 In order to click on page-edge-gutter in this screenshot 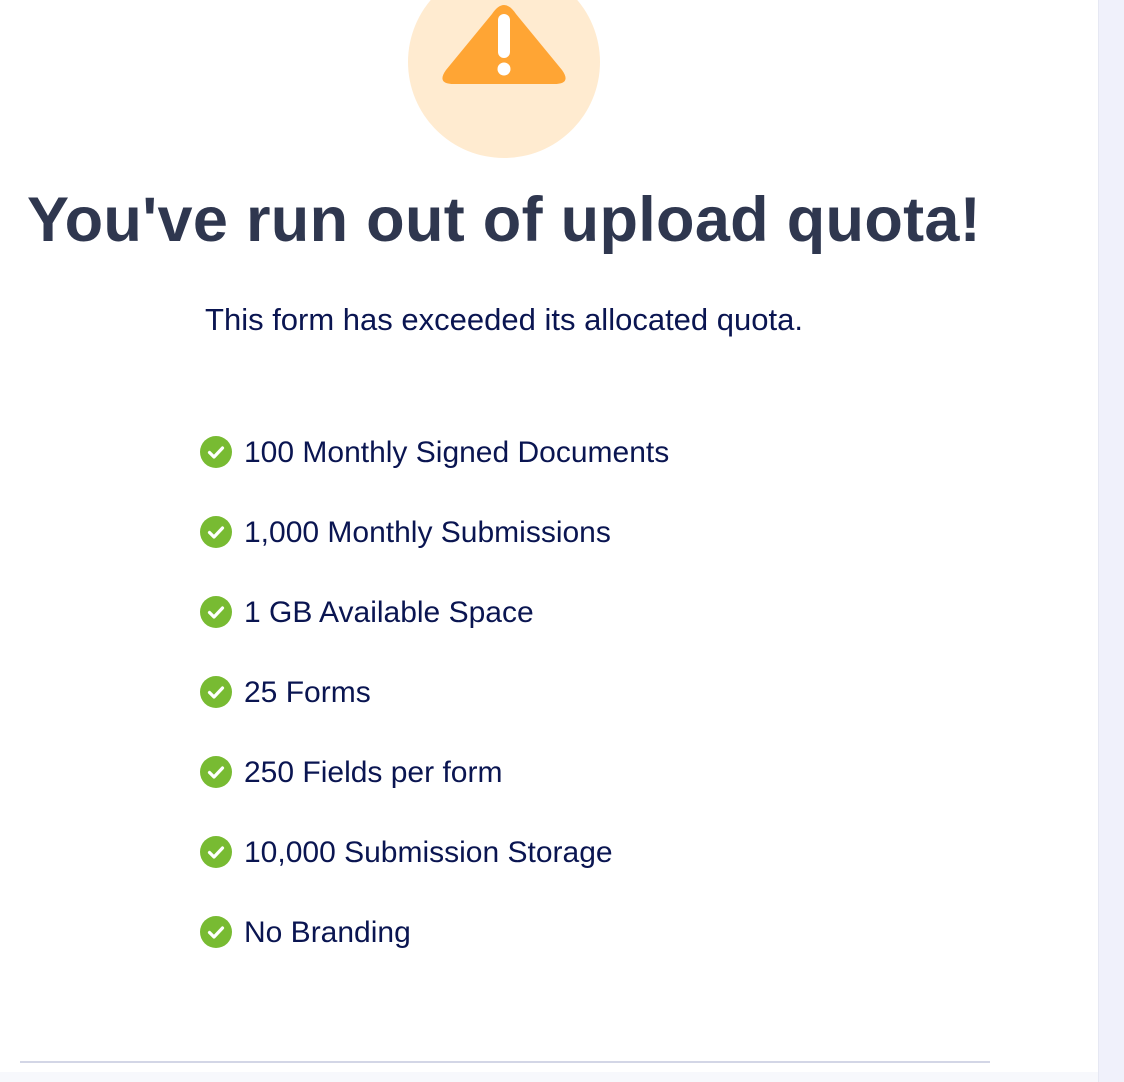, I will do `click(1111, 541)`.